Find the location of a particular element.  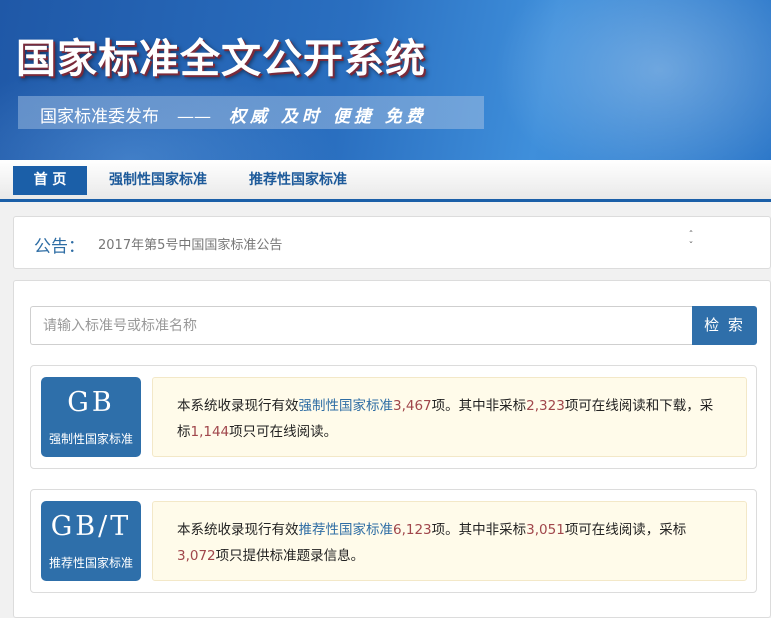

notice-label: 公告： is located at coordinates (59, 247).